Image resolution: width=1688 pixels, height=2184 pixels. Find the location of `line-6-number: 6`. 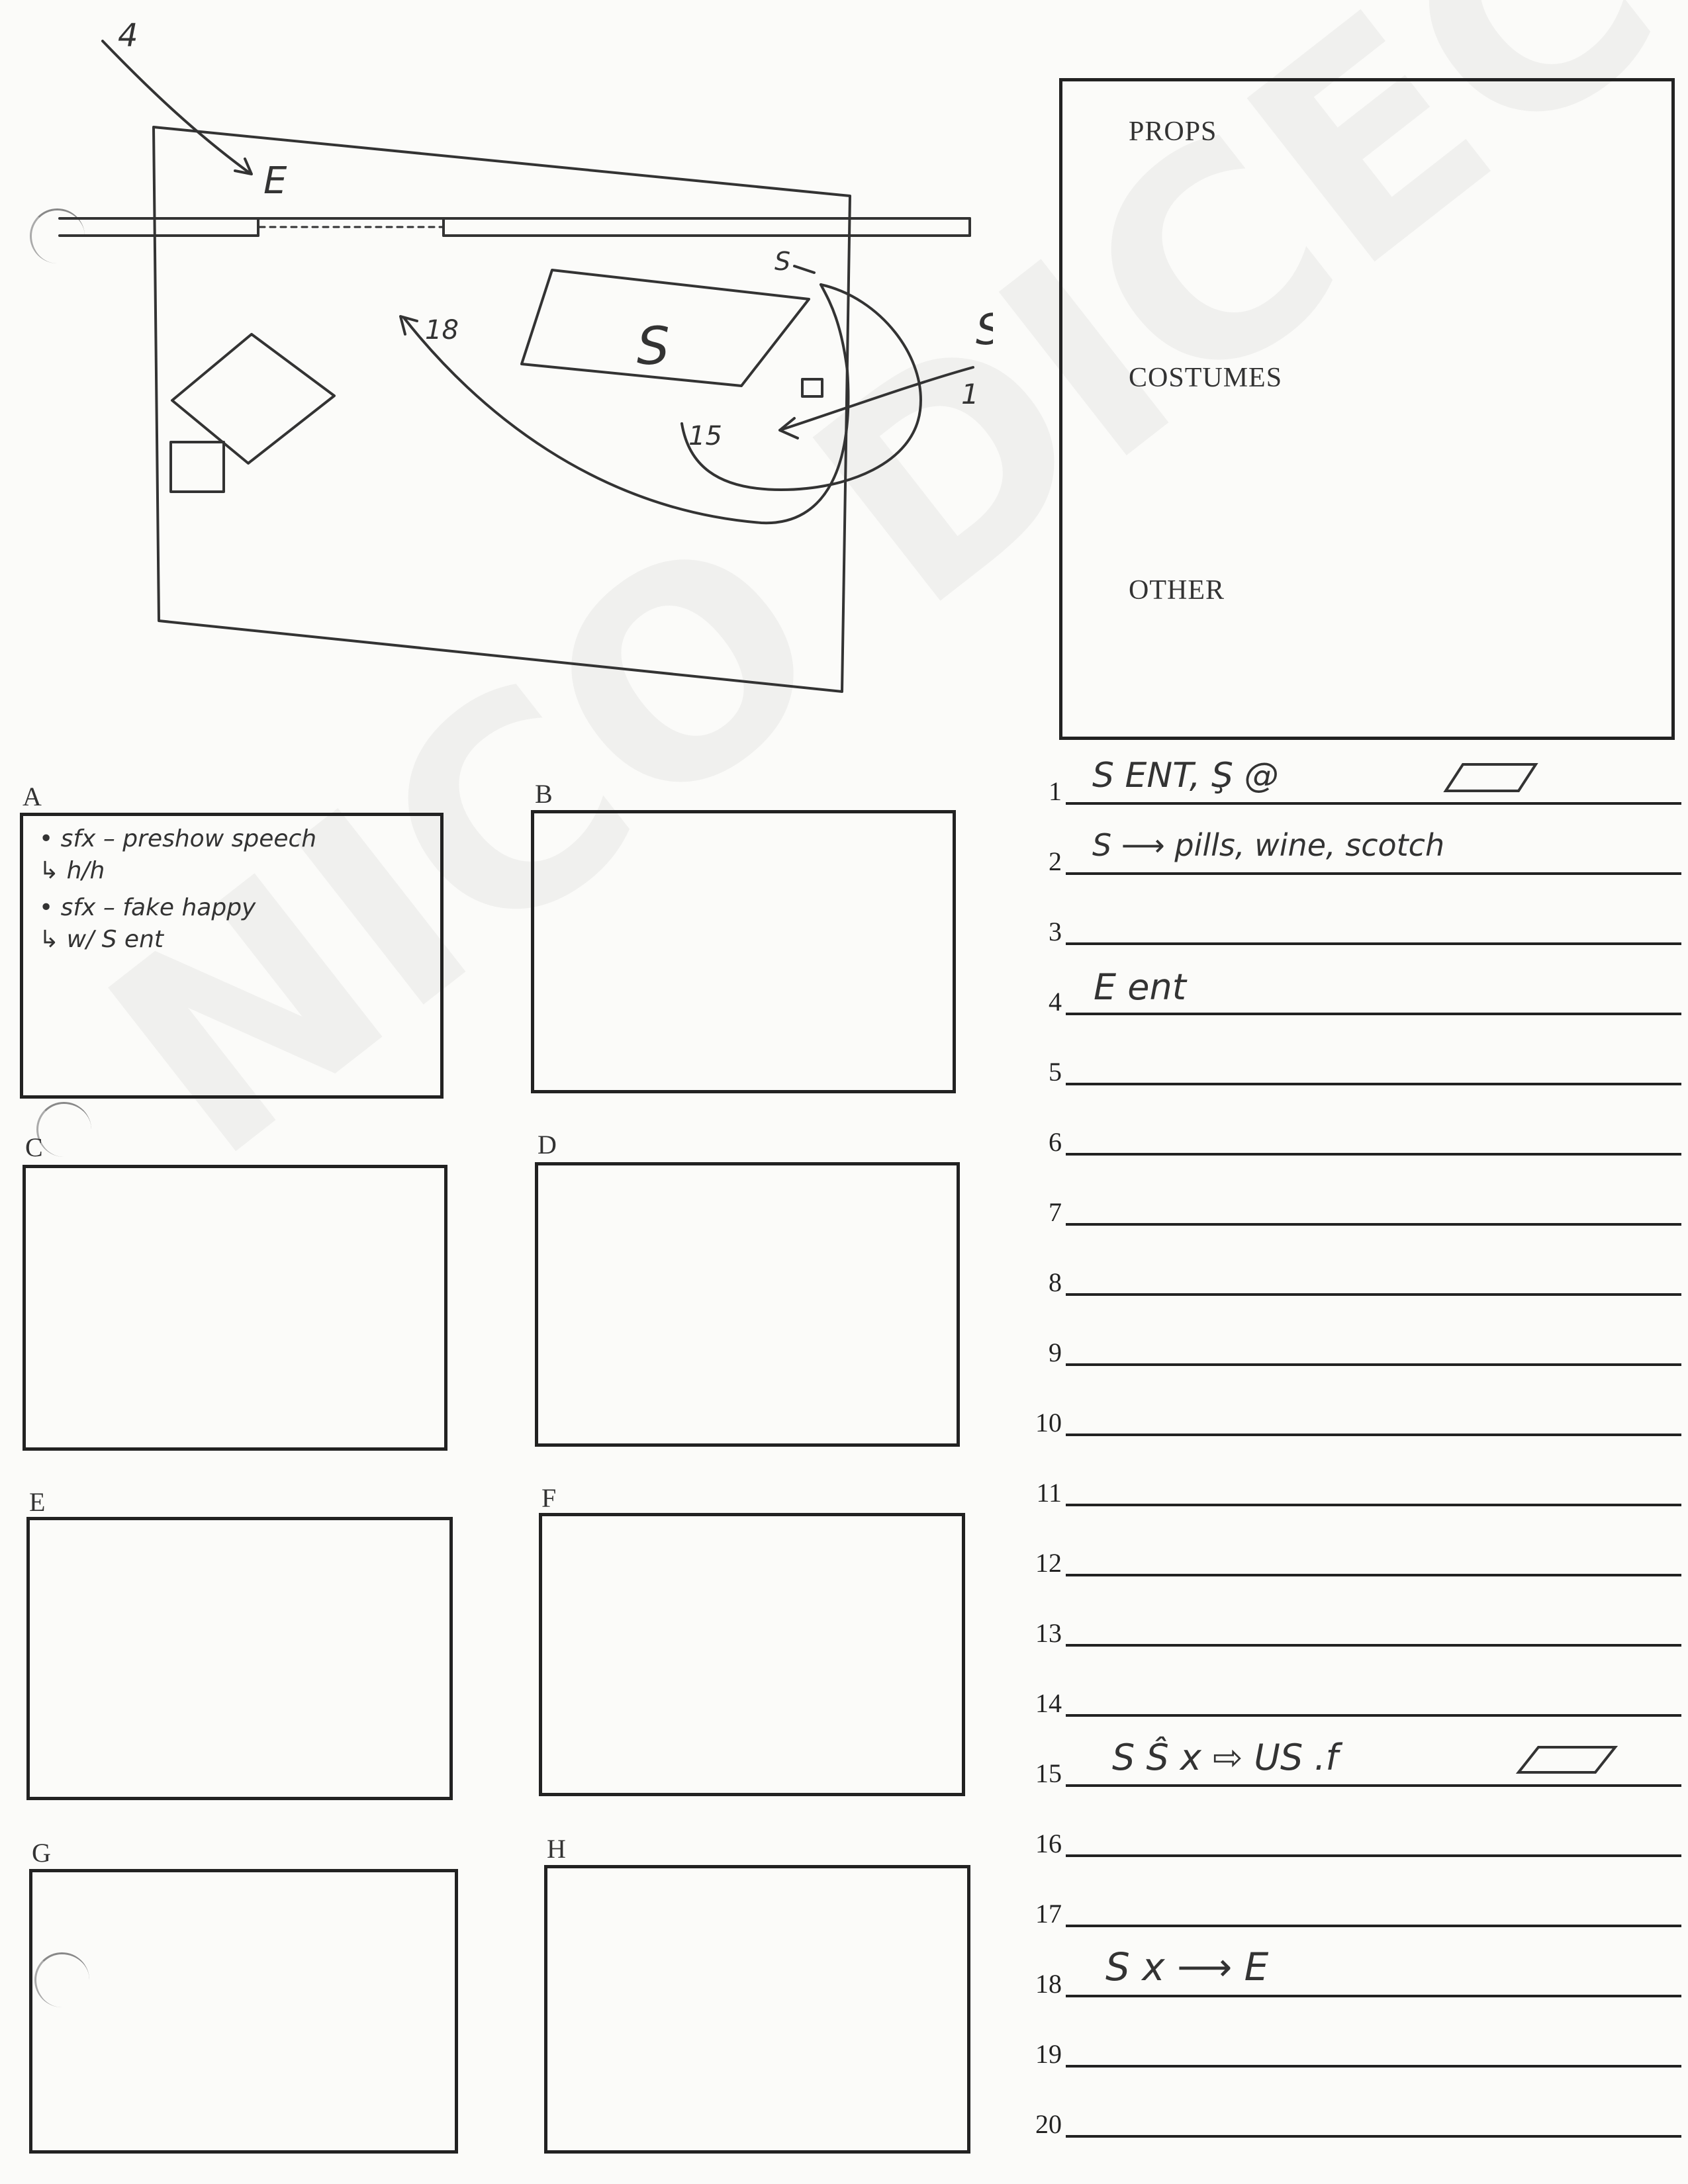

line-6-number: 6 is located at coordinates (1055, 1142).